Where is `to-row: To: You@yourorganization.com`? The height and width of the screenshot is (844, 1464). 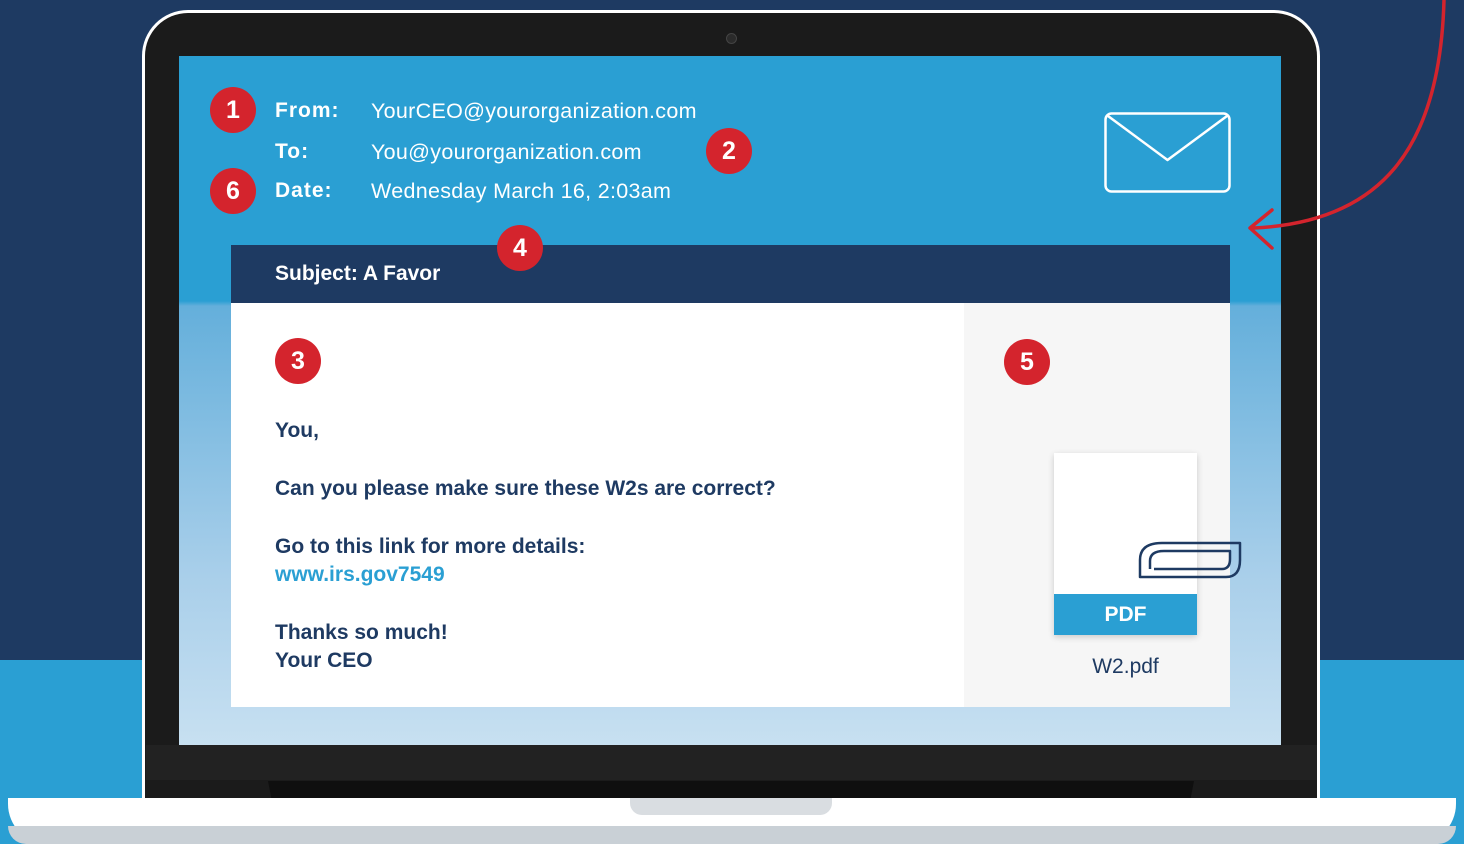
to-row: To: You@yourorganization.com is located at coordinates (458, 152).